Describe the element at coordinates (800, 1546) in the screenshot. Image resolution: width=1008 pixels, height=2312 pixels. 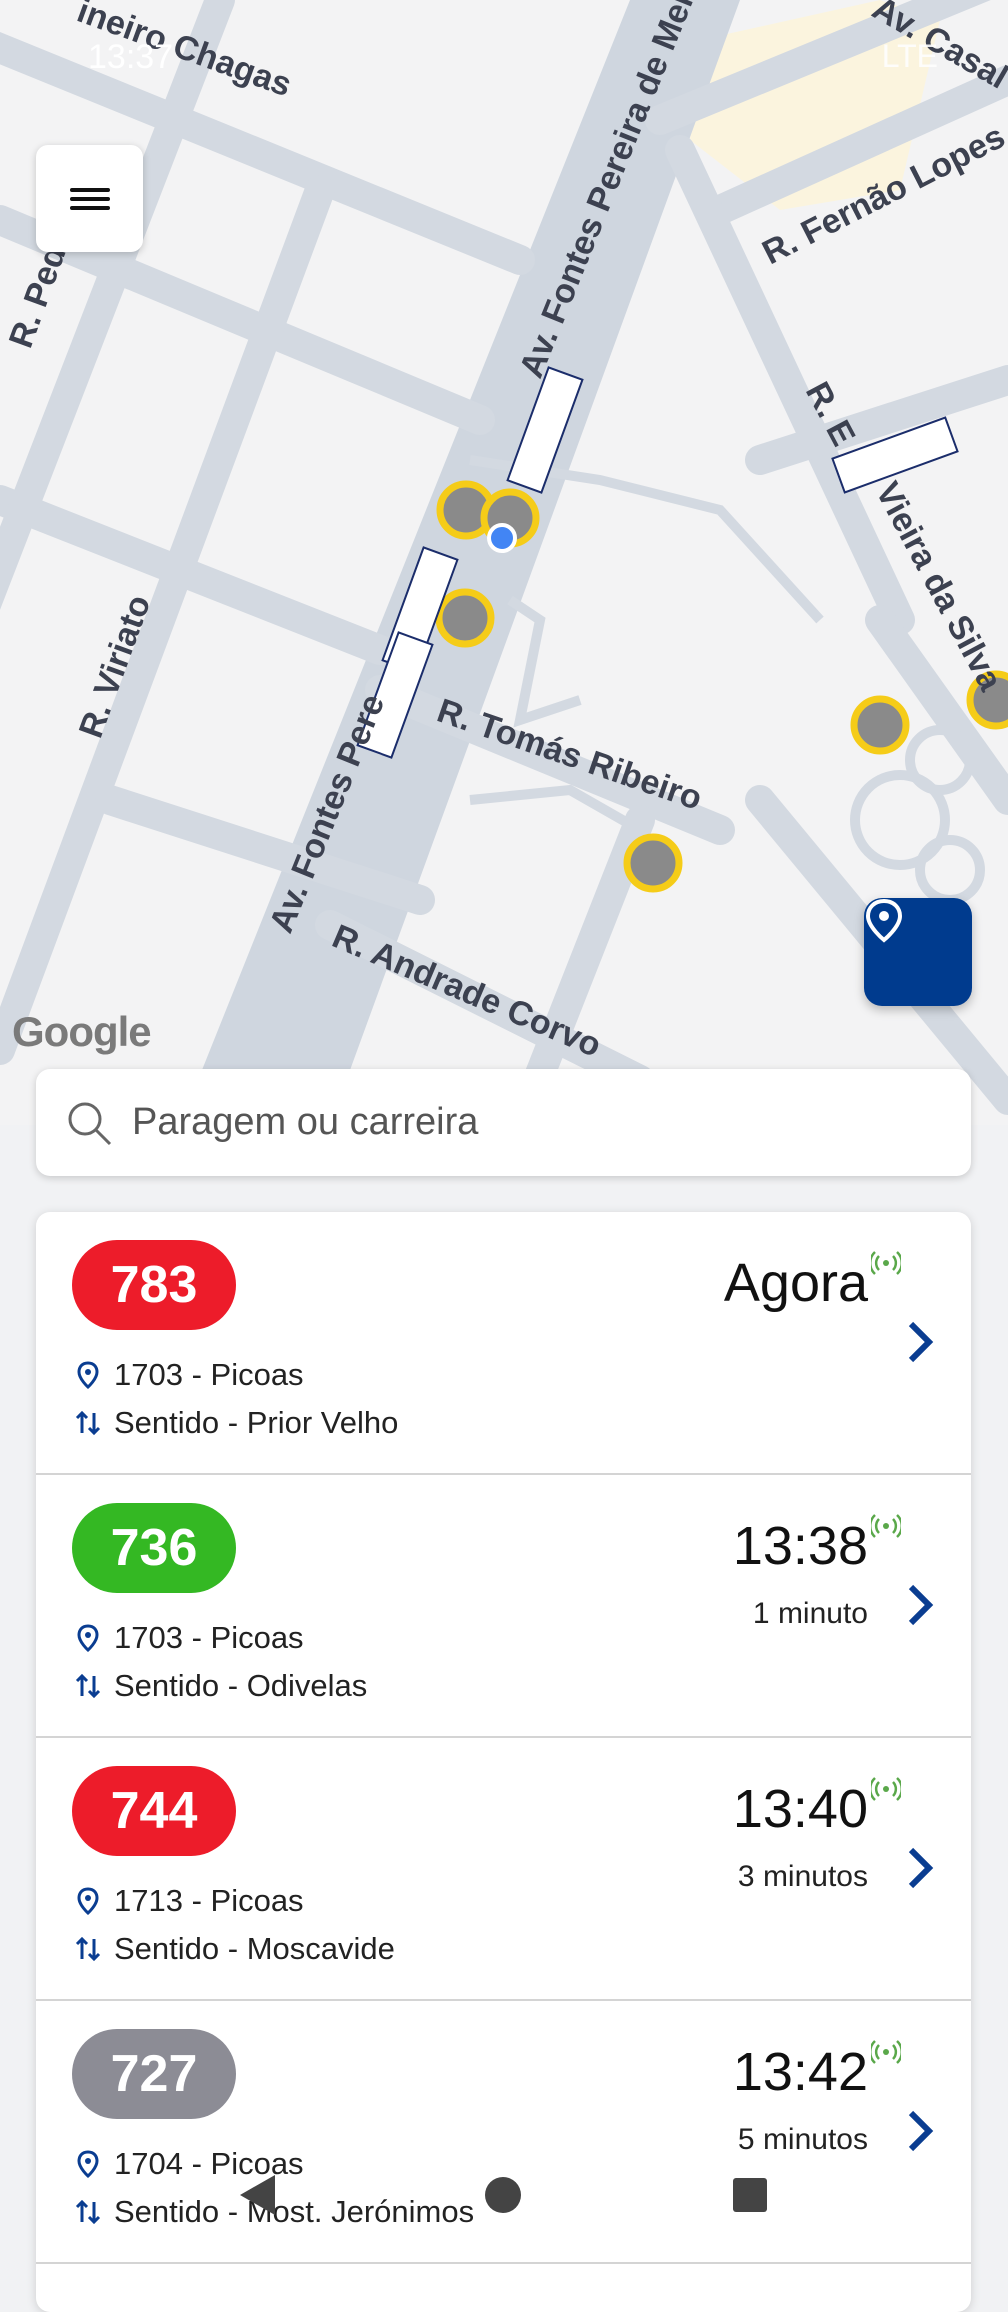
I see `arrival-time: 13:38` at that location.